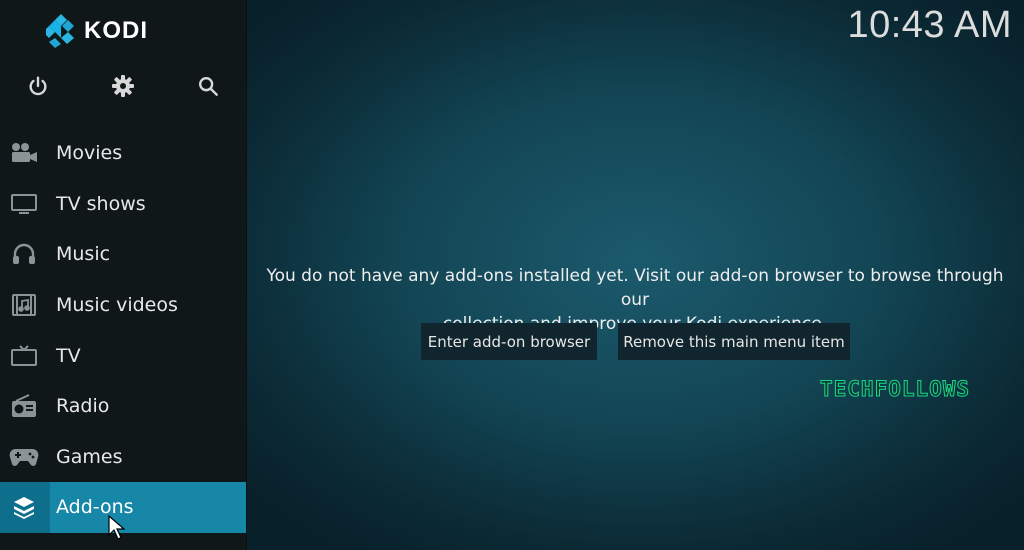  I want to click on music-videos-icon, so click(24, 305).